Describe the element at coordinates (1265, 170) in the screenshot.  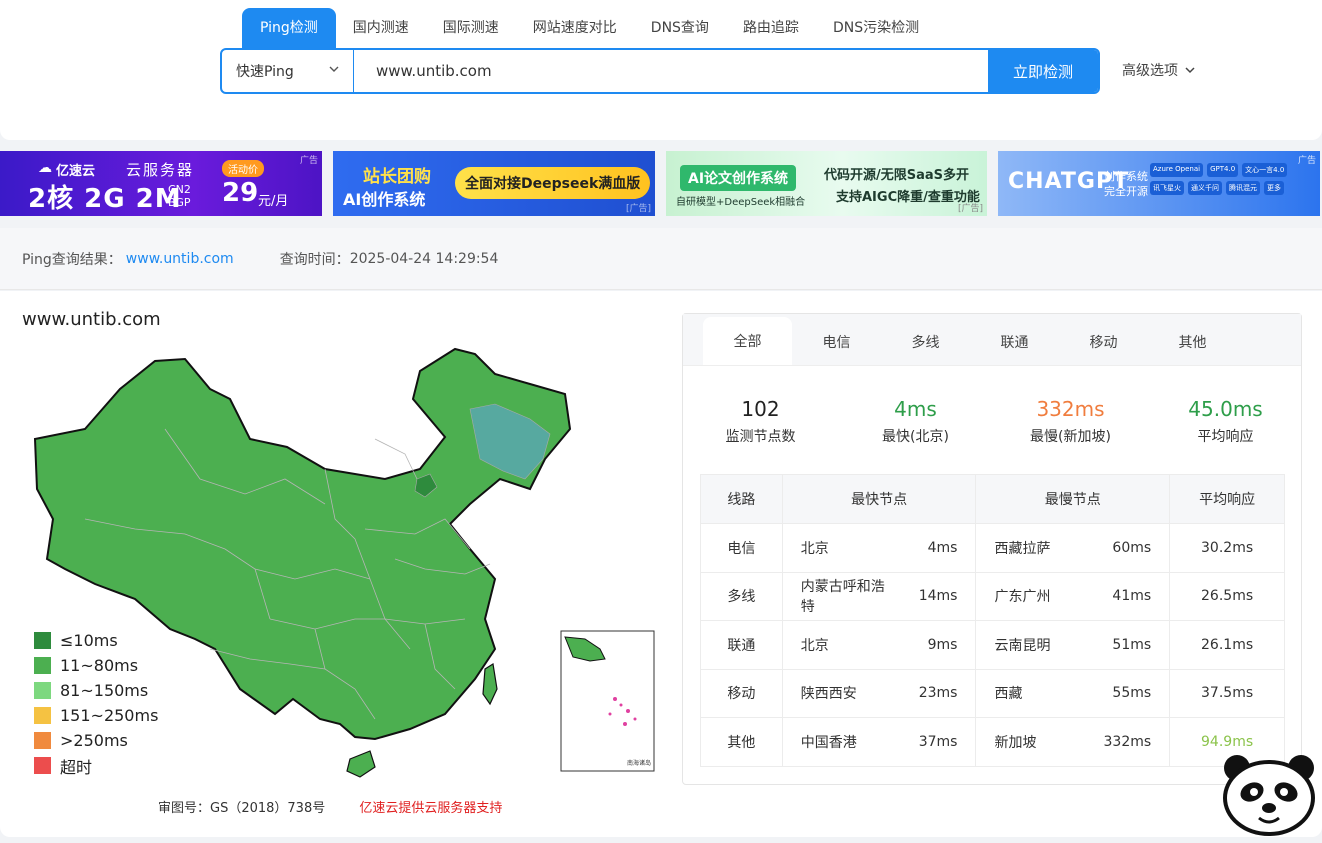
I see `ad-pill: 文心一言4.0` at that location.